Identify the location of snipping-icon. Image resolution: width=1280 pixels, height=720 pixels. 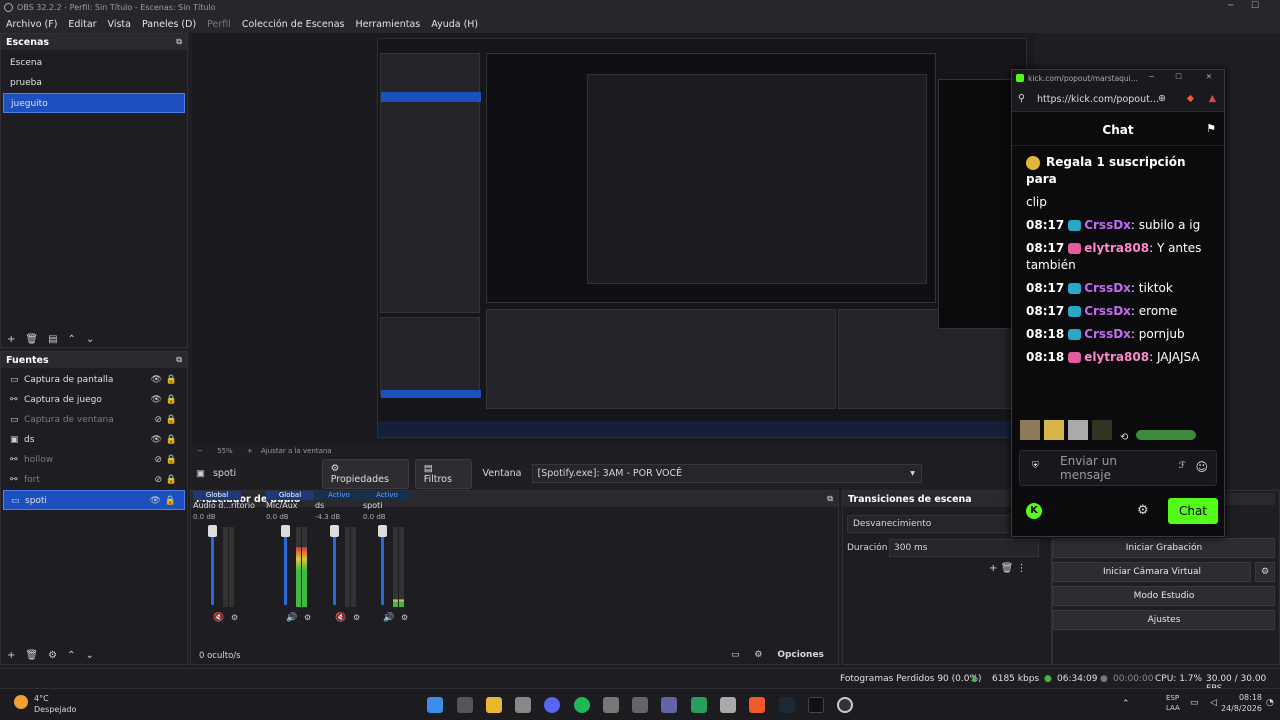
(728, 705).